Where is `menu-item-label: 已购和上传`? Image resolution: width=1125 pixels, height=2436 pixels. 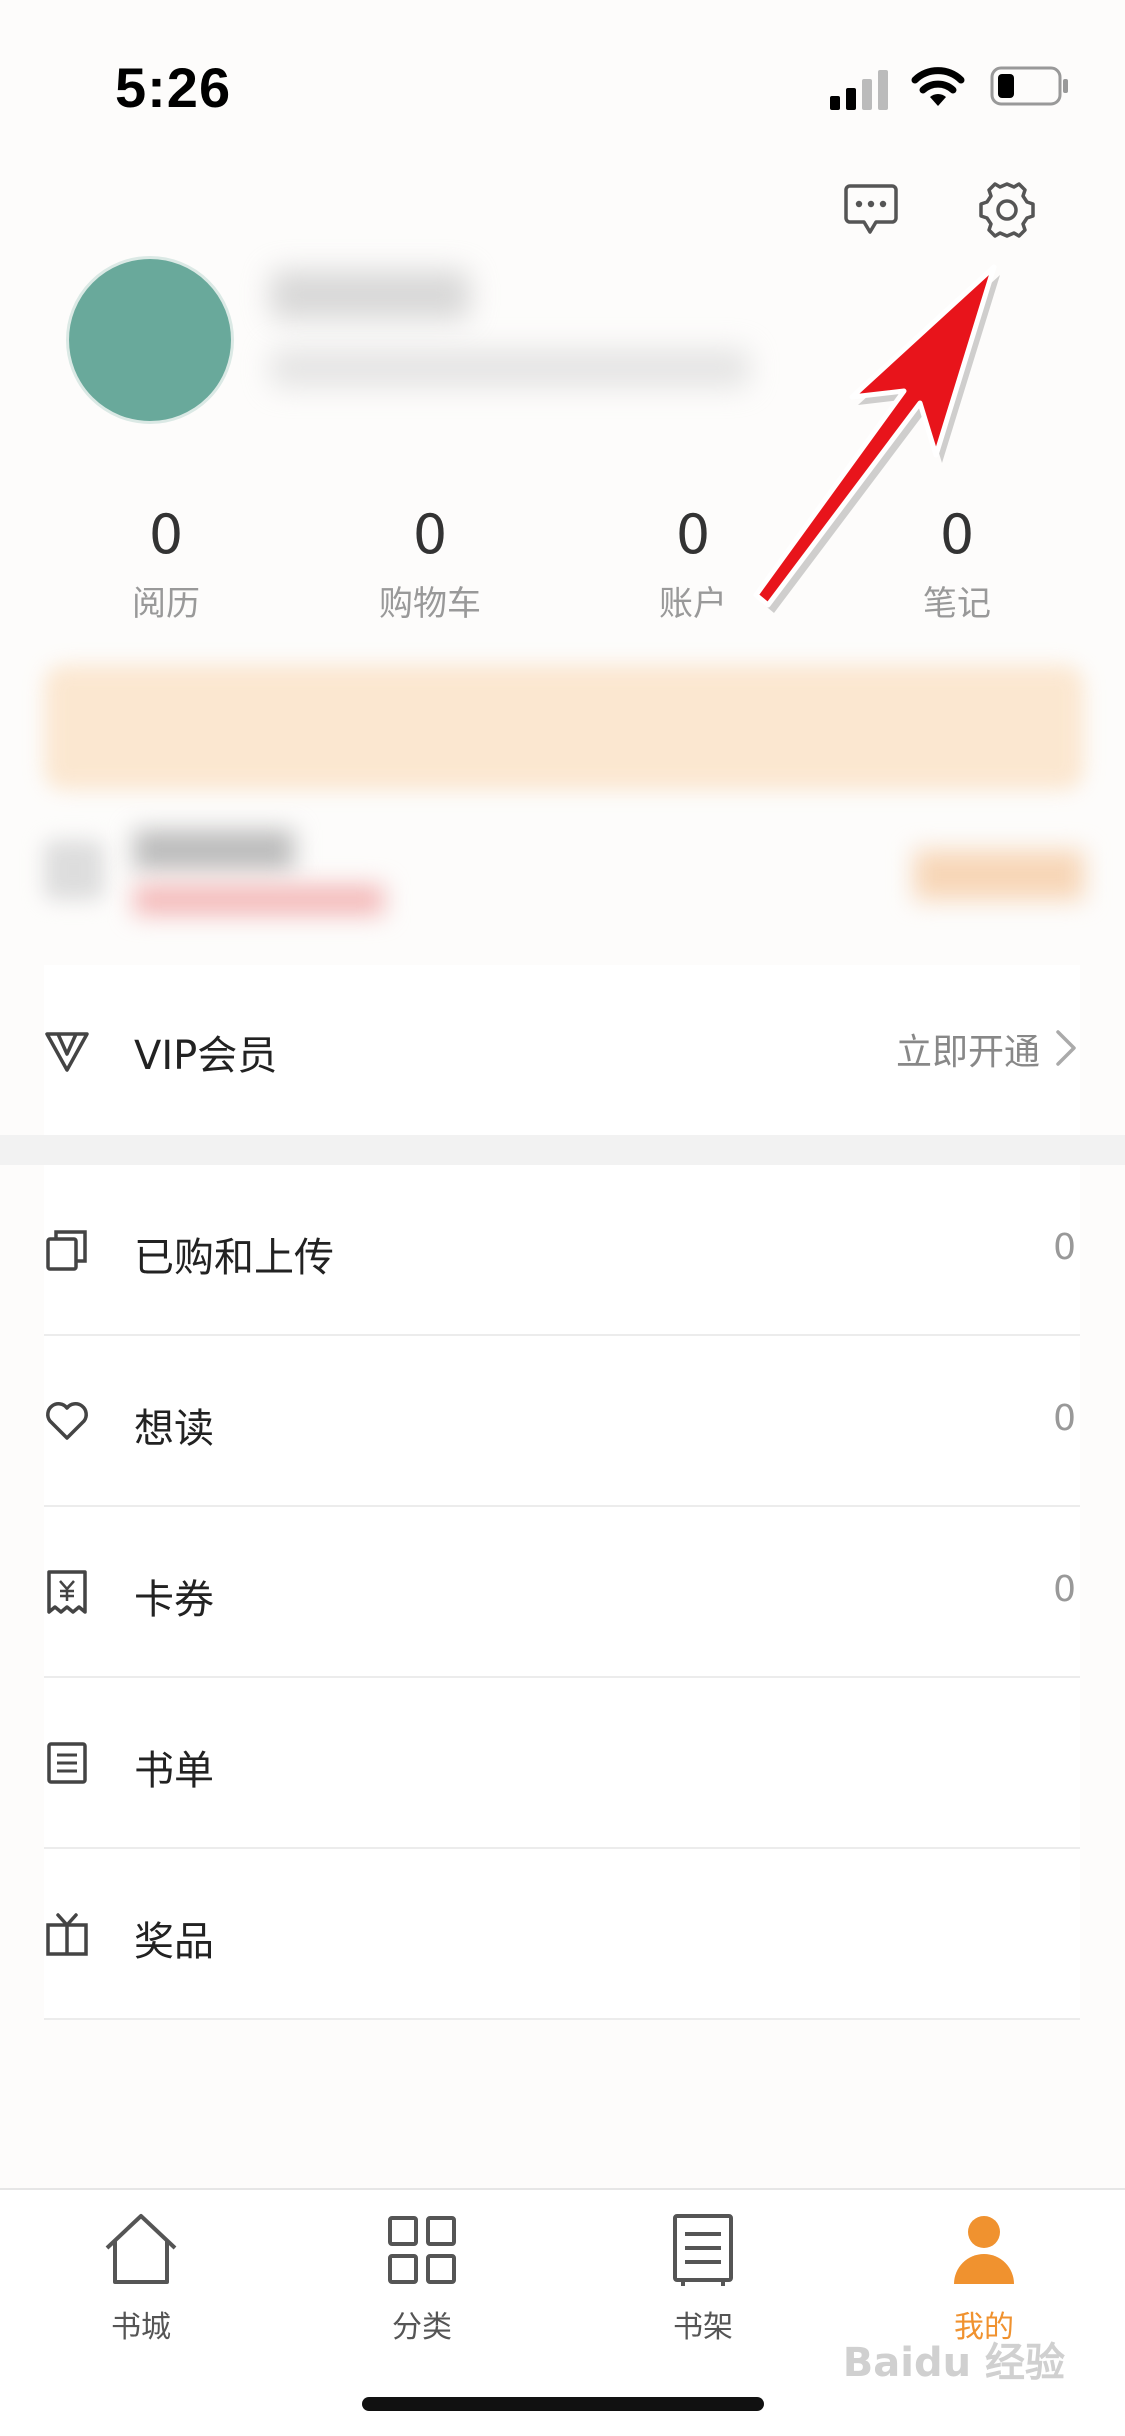
menu-item-label: 已购和上传 is located at coordinates (234, 1258).